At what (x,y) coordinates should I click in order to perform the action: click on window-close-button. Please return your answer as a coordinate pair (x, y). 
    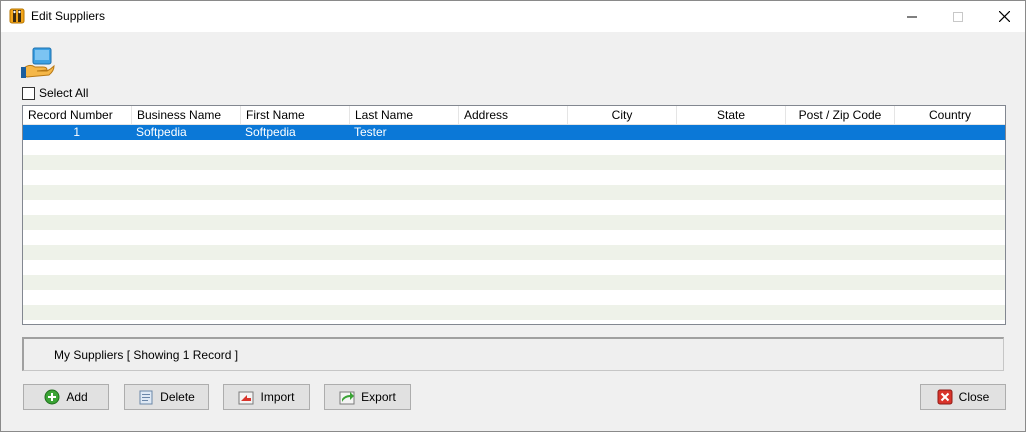
    Looking at the image, I should click on (1003, 16).